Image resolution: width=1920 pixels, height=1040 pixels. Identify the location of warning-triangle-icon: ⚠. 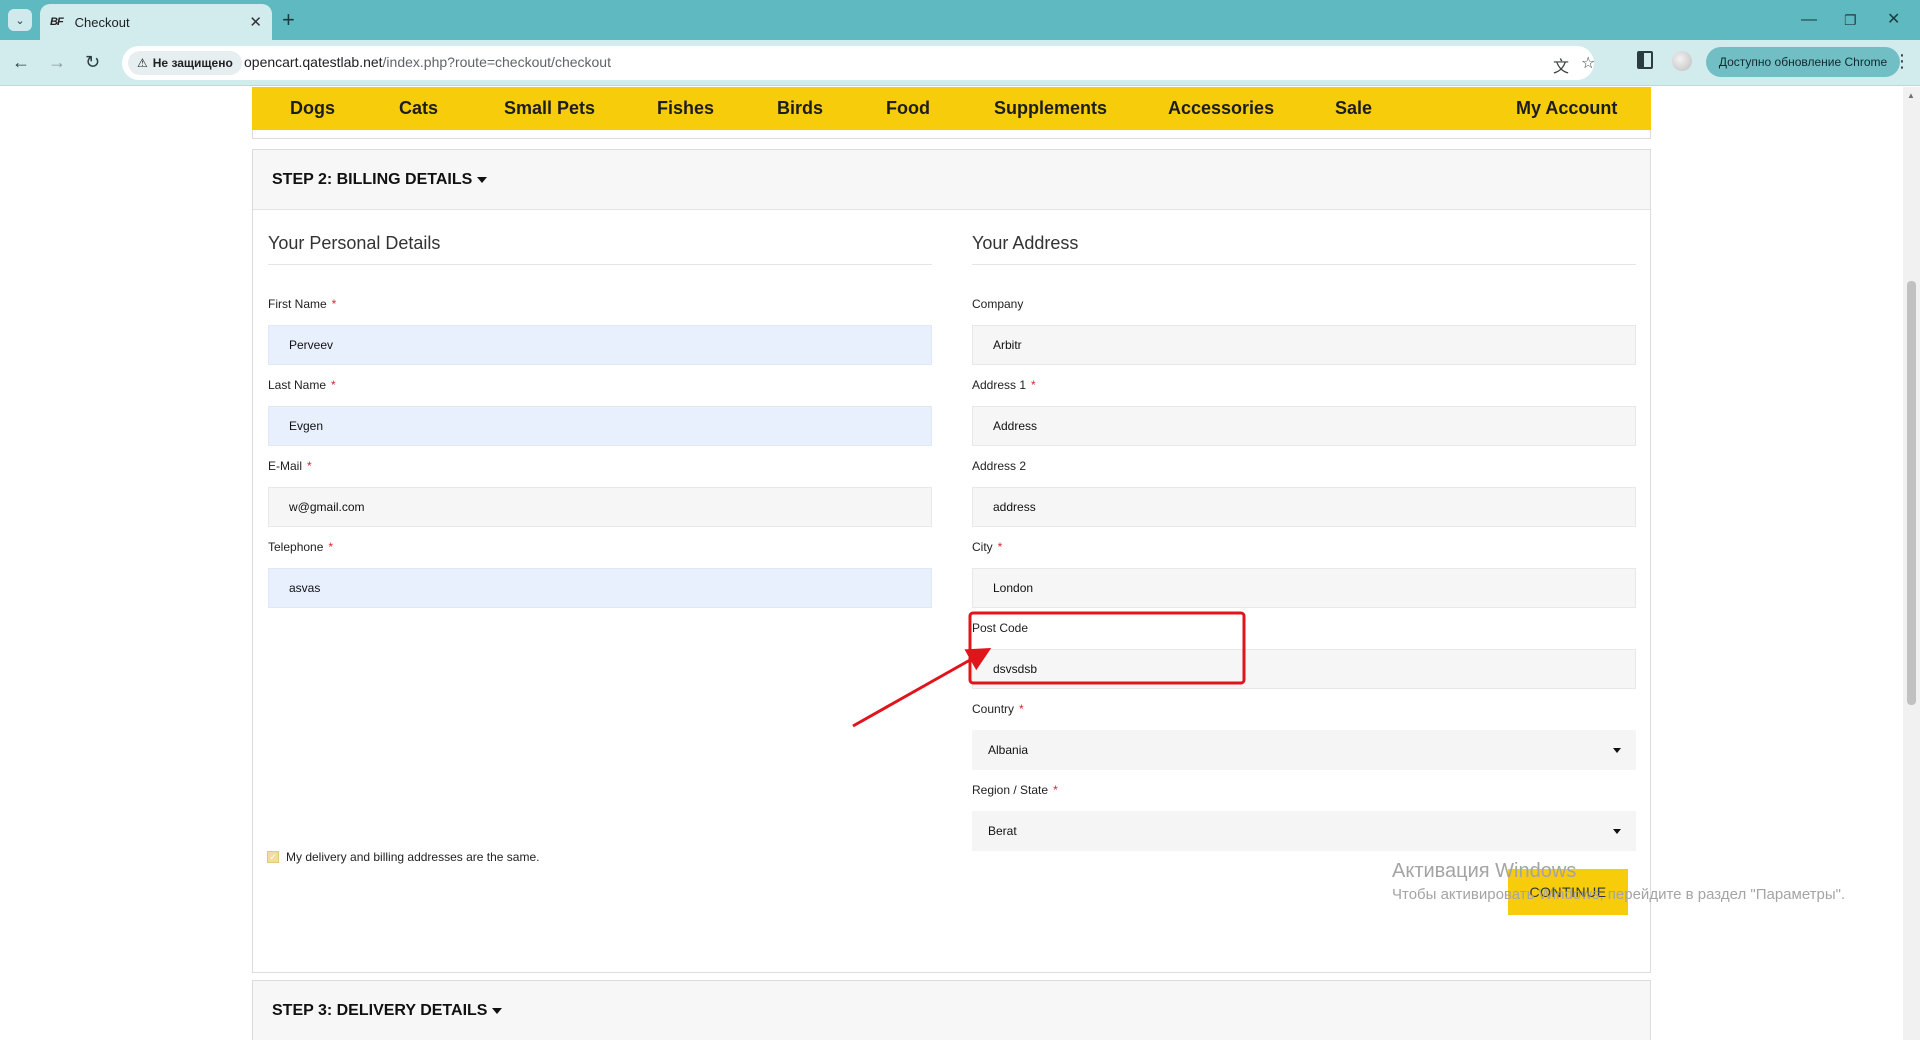
(142, 63).